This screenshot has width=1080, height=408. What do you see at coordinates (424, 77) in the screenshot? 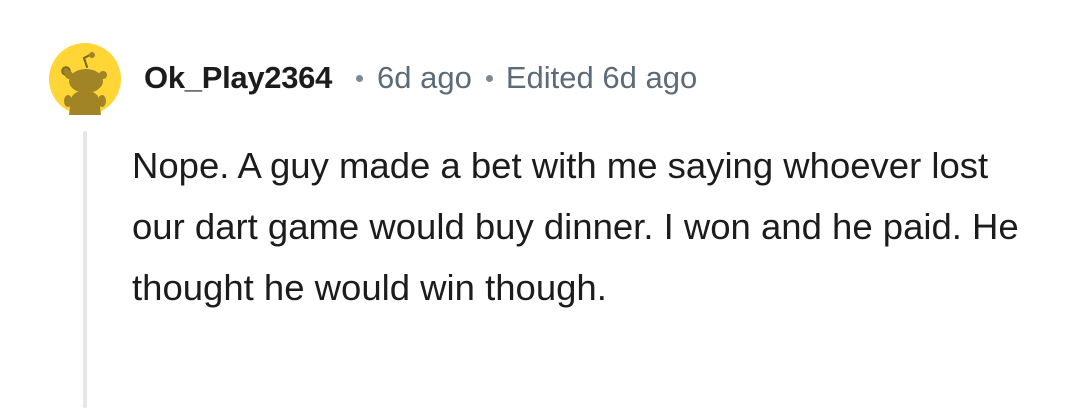
I see `comment-timestamp: 6d ago` at bounding box center [424, 77].